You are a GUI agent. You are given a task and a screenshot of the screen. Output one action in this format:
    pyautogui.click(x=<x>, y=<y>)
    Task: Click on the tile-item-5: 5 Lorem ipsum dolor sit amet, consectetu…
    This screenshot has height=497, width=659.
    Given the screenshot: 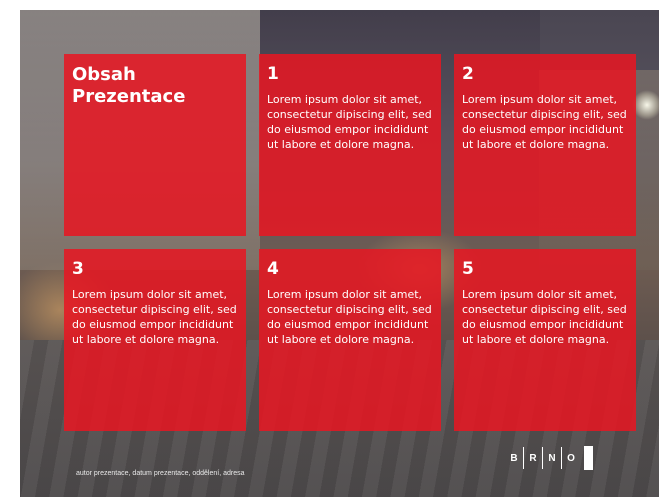 What is the action you would take?
    pyautogui.click(x=545, y=340)
    